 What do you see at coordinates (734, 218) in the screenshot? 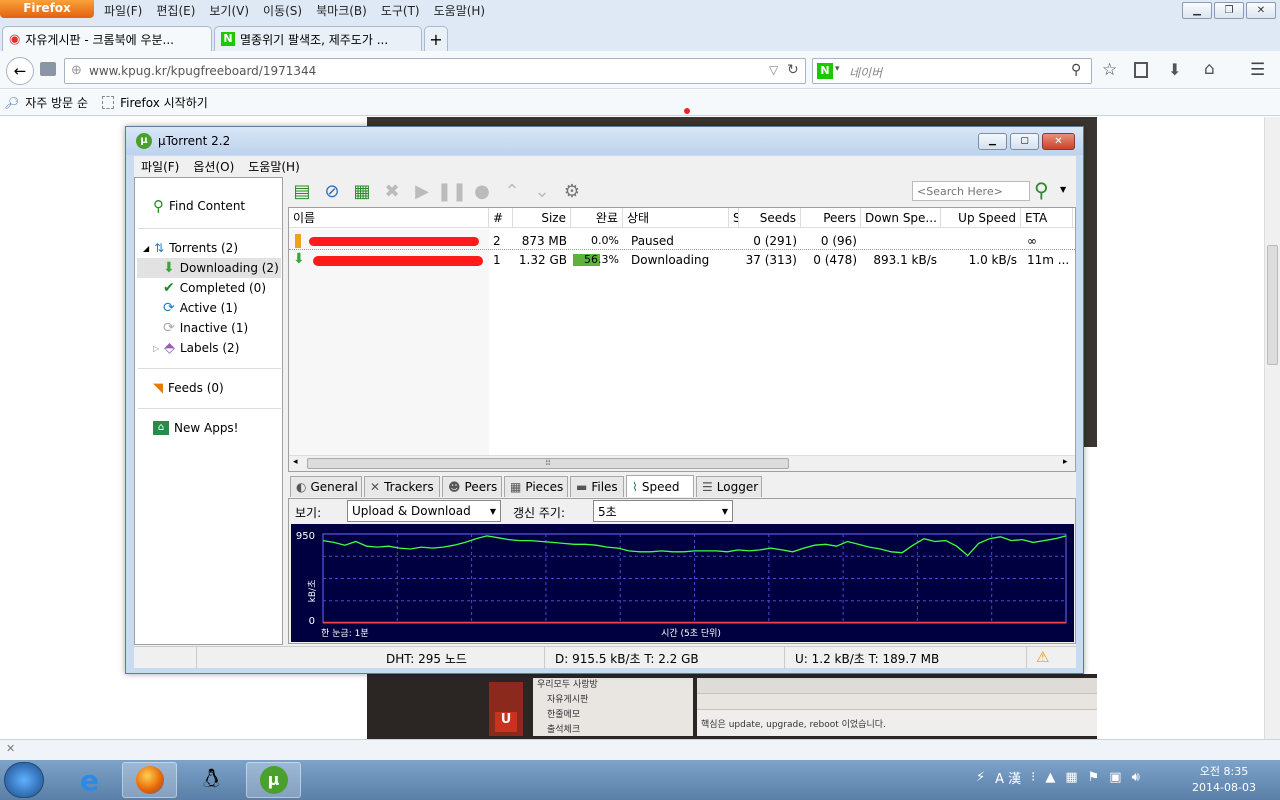
I see `col-s: S` at bounding box center [734, 218].